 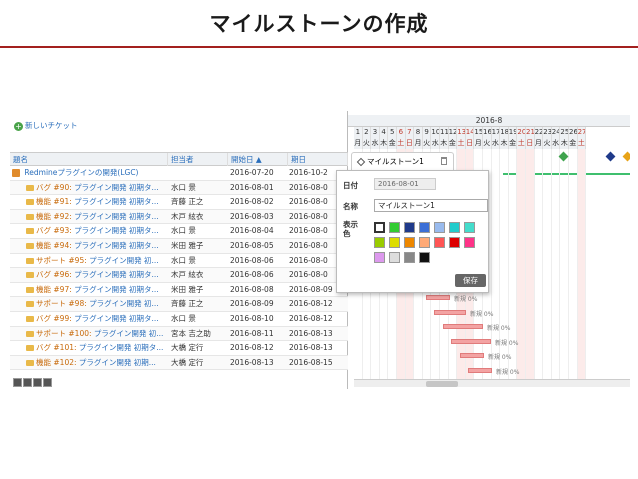 I want to click on table-row: Redmineプラグインの開発(LGC) 2016-07-20 2016-10-2, so click(x=179, y=173).